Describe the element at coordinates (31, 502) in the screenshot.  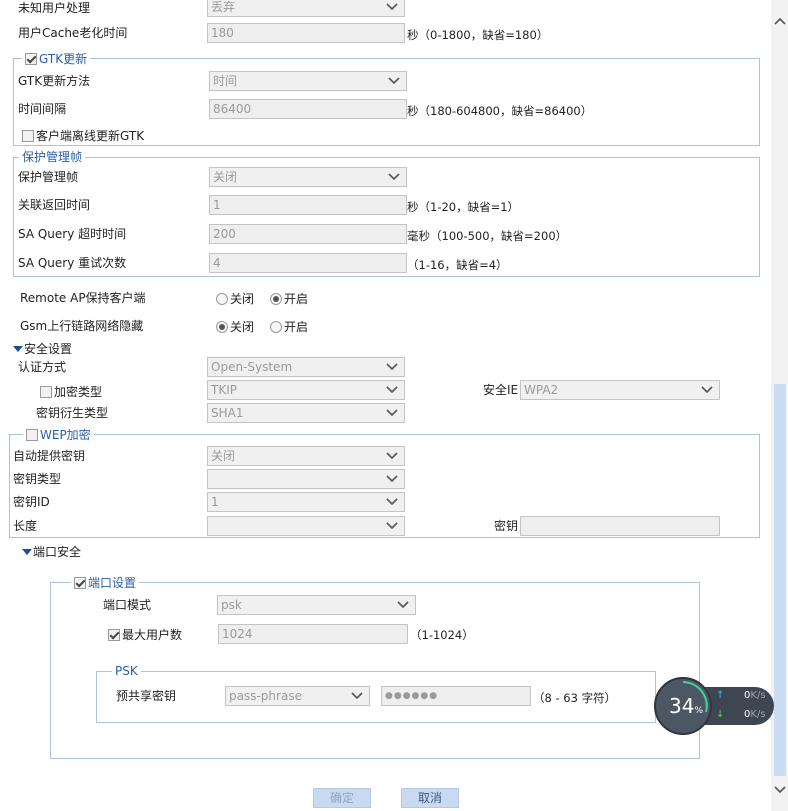
I see `key-id-label: 密钥ID` at that location.